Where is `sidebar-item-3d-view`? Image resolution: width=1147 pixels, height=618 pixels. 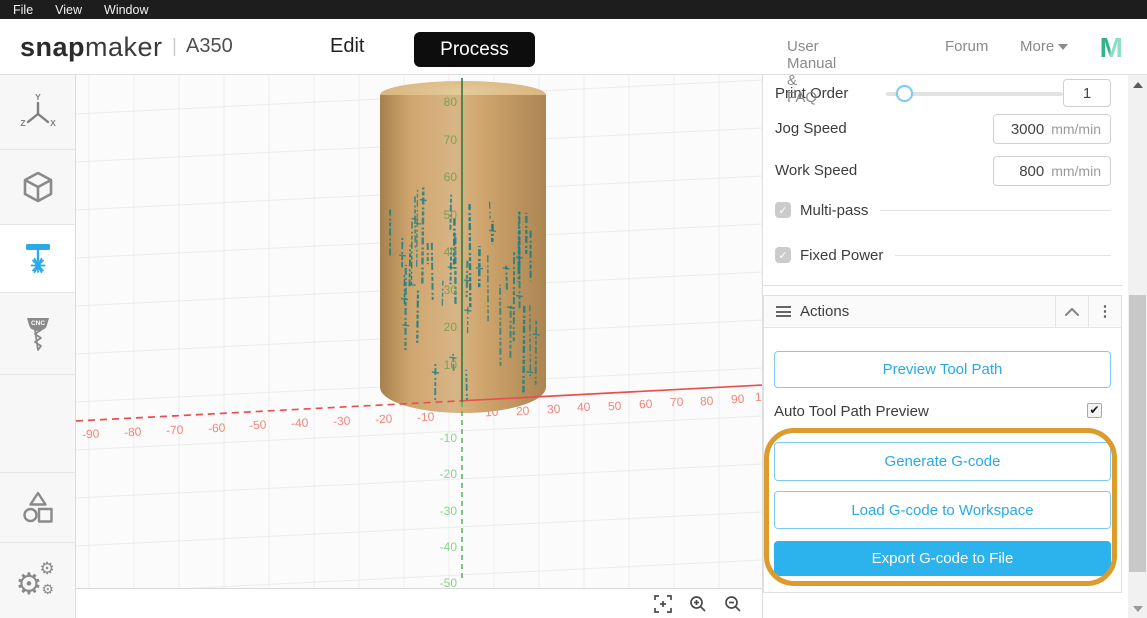 sidebar-item-3d-view is located at coordinates (37, 187).